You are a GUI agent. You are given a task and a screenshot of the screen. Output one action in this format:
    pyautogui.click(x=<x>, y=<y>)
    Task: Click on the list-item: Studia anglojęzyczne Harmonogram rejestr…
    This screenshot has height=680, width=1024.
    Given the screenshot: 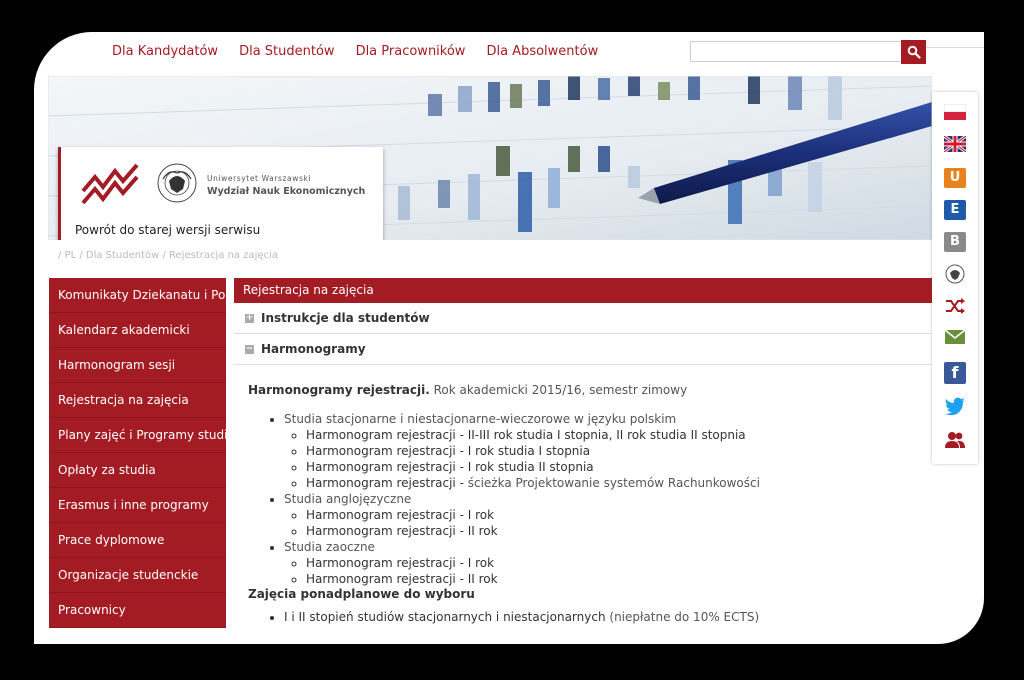 What is the action you would take?
    pyautogui.click(x=608, y=515)
    